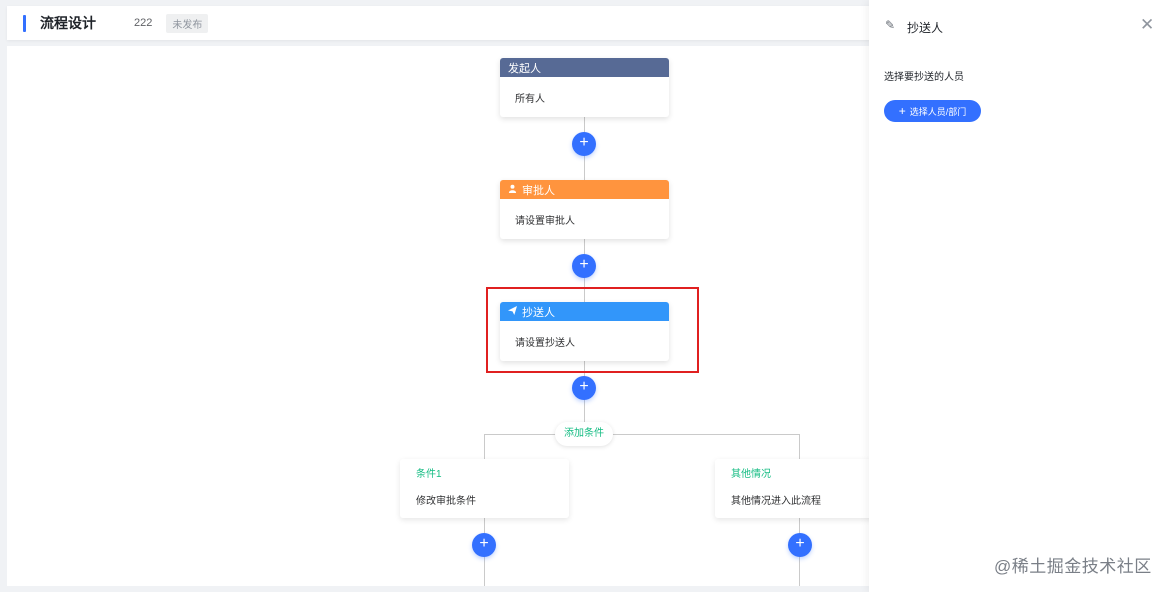 The height and width of the screenshot is (592, 1175). I want to click on add-condition-button: 添加条件, so click(584, 434).